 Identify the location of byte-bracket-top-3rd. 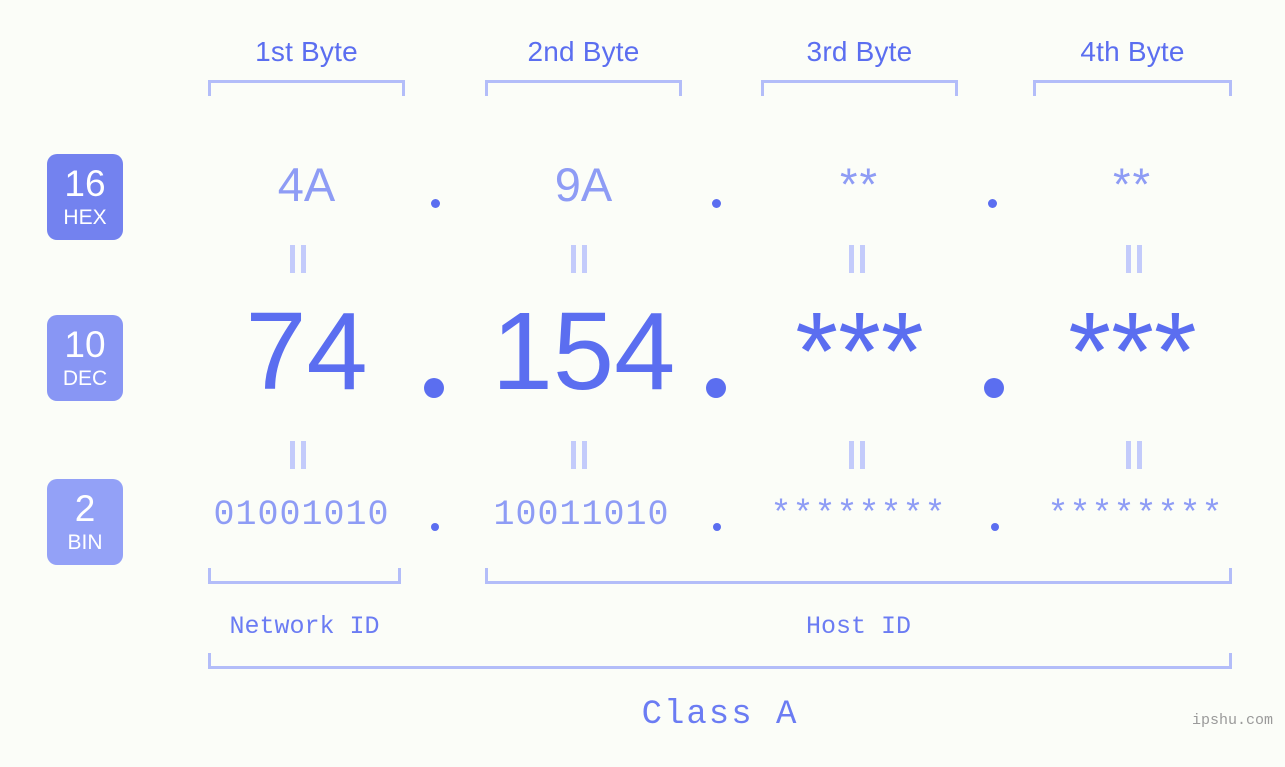
(859, 88).